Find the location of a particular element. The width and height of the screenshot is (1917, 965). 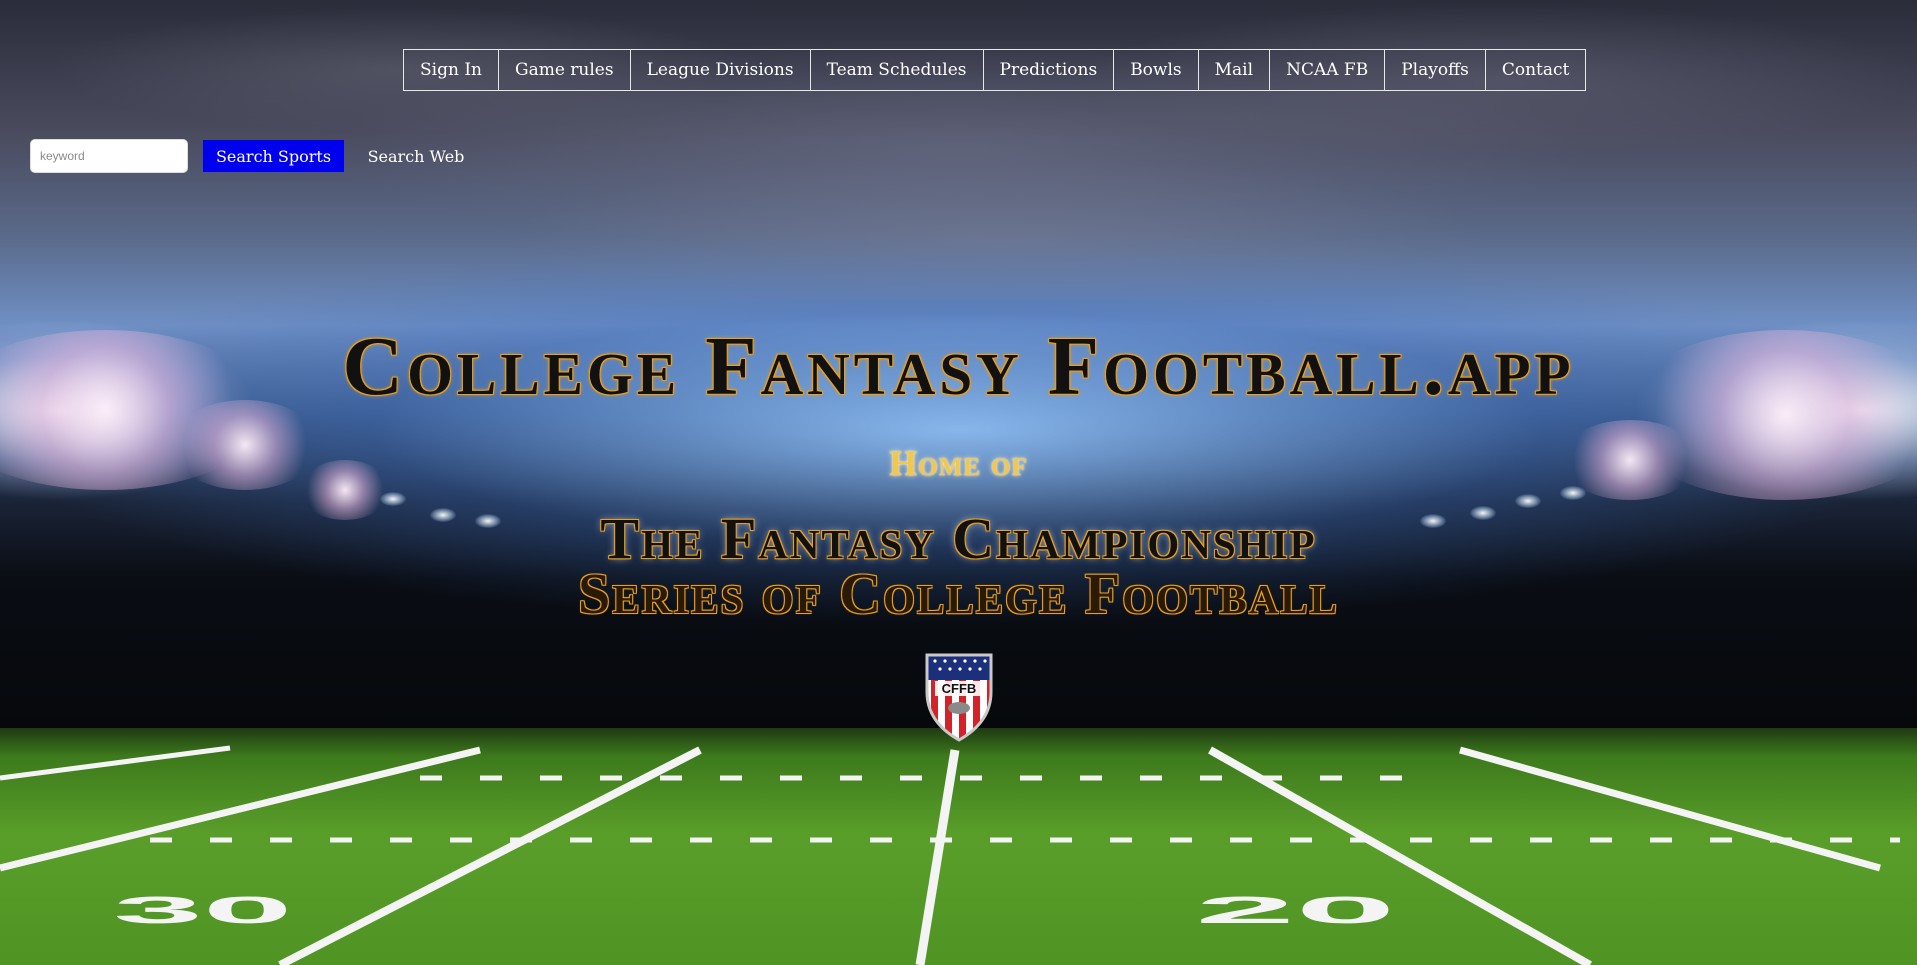

yard-number-right: 20 is located at coordinates (1295, 910).